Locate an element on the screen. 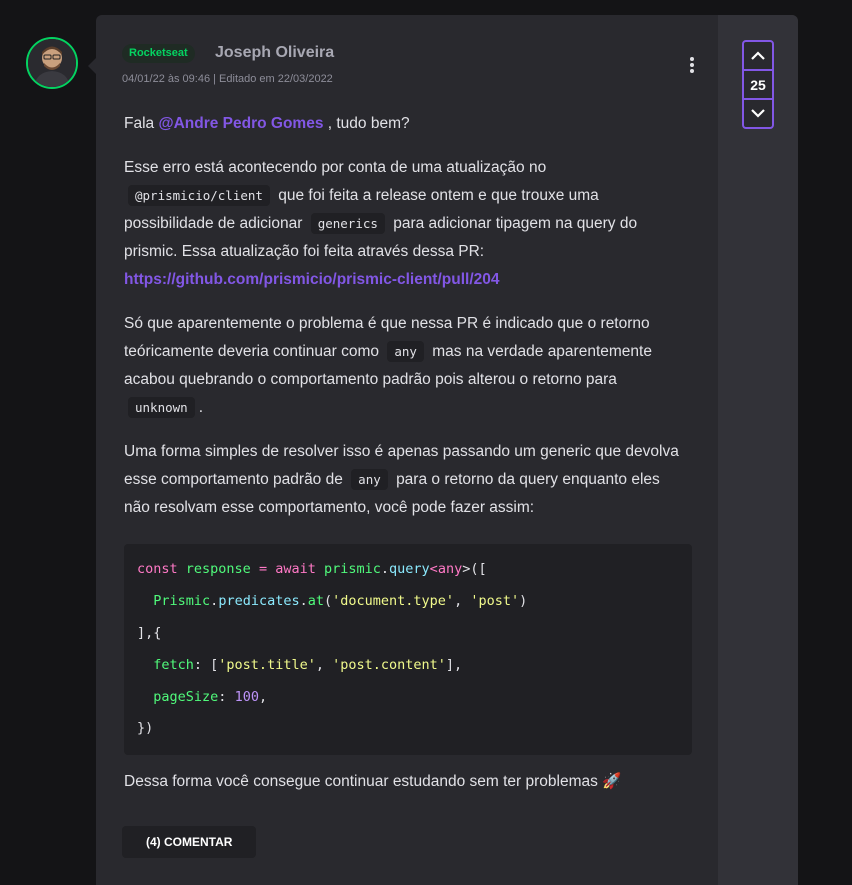  chevron-up-icon is located at coordinates (758, 55).